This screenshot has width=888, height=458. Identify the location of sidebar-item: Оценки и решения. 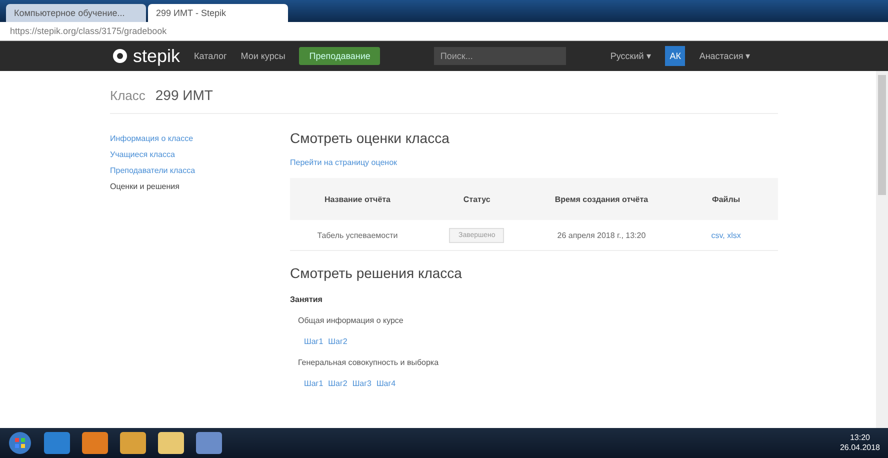
(185, 186).